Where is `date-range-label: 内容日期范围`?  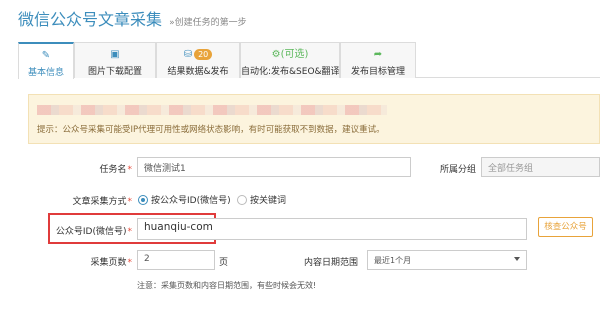
date-range-label: 内容日期范围 is located at coordinates (330, 263).